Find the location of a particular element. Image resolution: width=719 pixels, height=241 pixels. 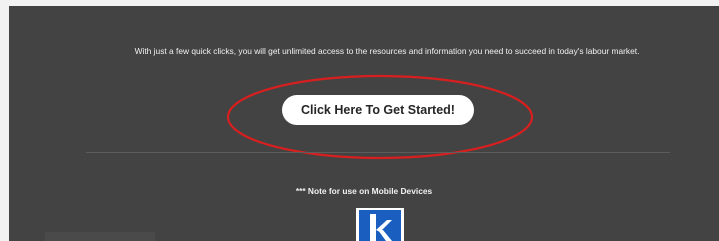

mobile-note-text: *** Note for use on Mobile Devices is located at coordinates (364, 191).